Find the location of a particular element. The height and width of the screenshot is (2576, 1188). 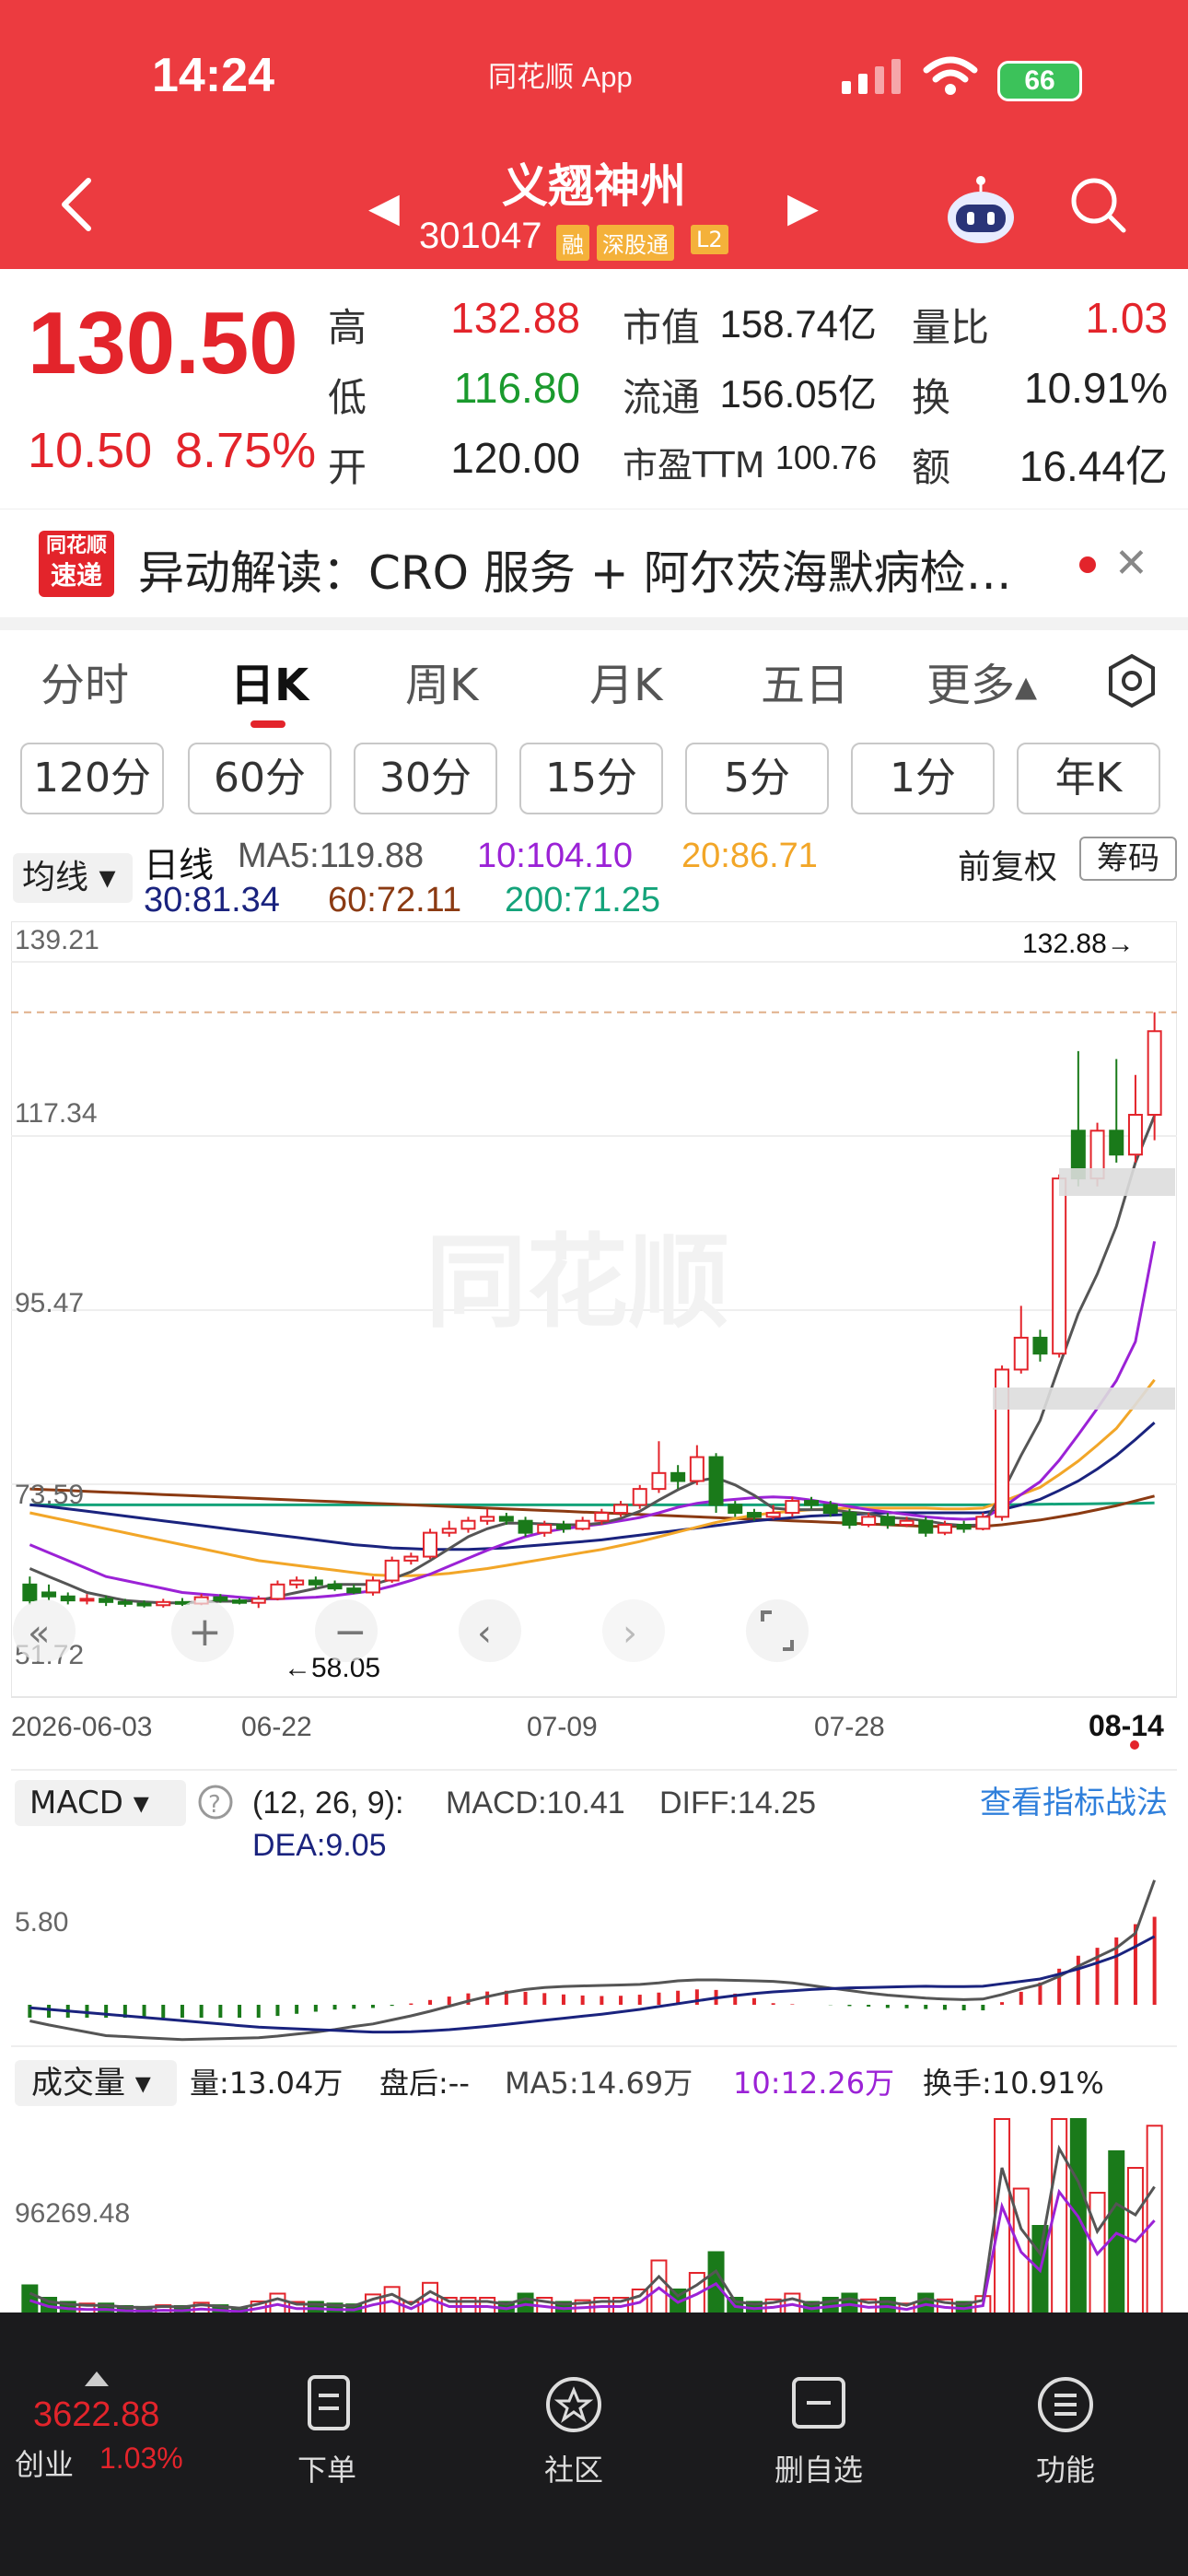

date-label: 2026-06-03 is located at coordinates (81, 1727).